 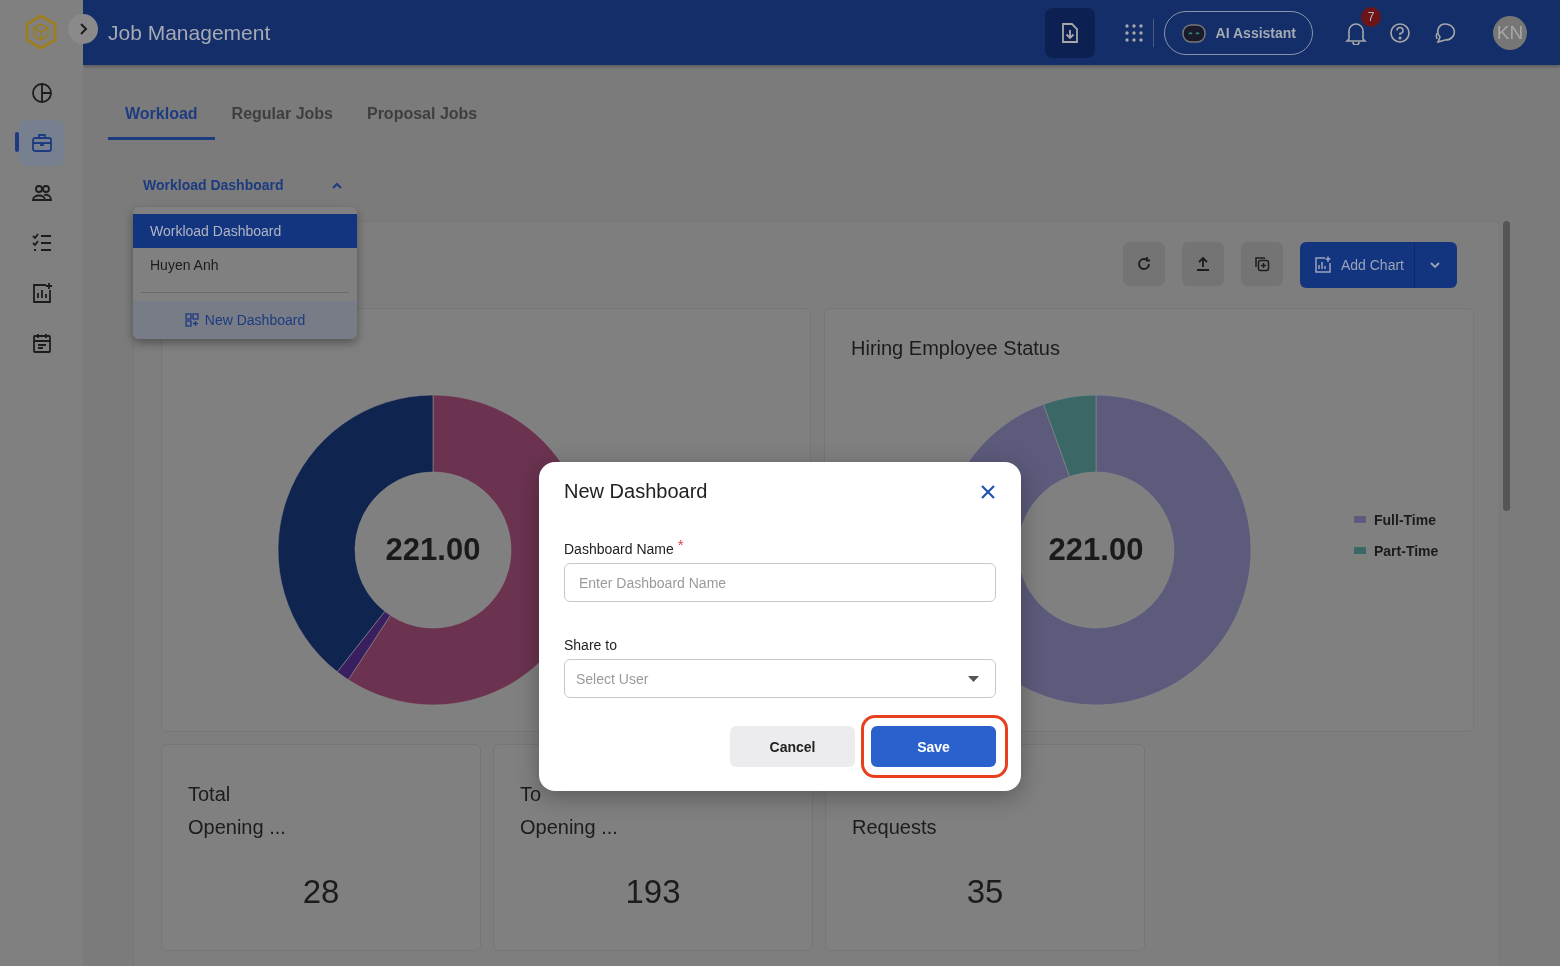 I want to click on calendar-icon, so click(x=41, y=343).